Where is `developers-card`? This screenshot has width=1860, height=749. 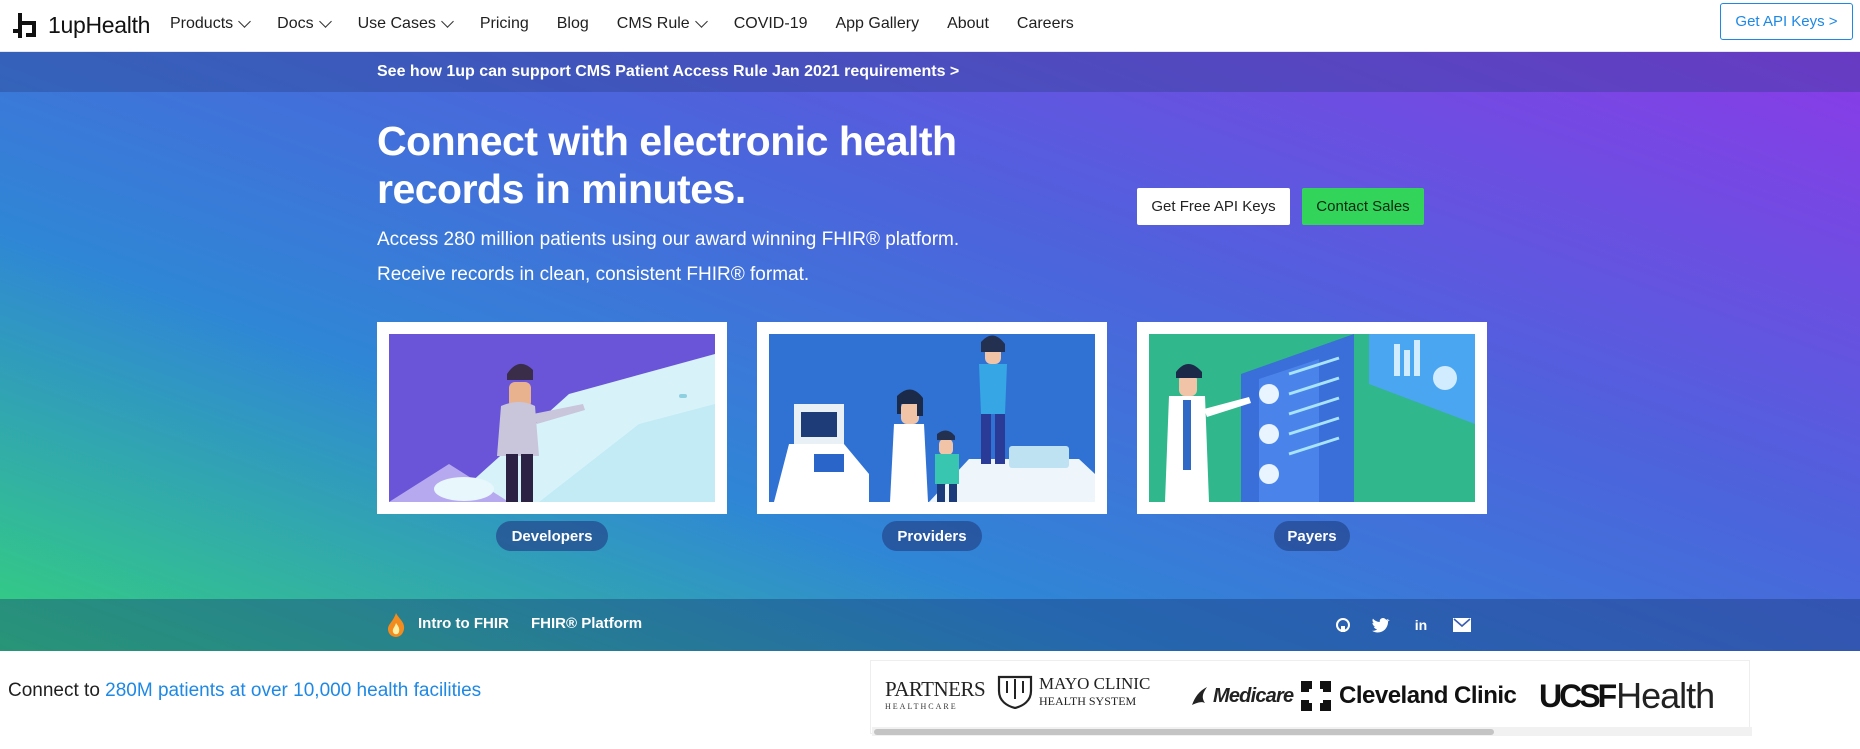
developers-card is located at coordinates (552, 418).